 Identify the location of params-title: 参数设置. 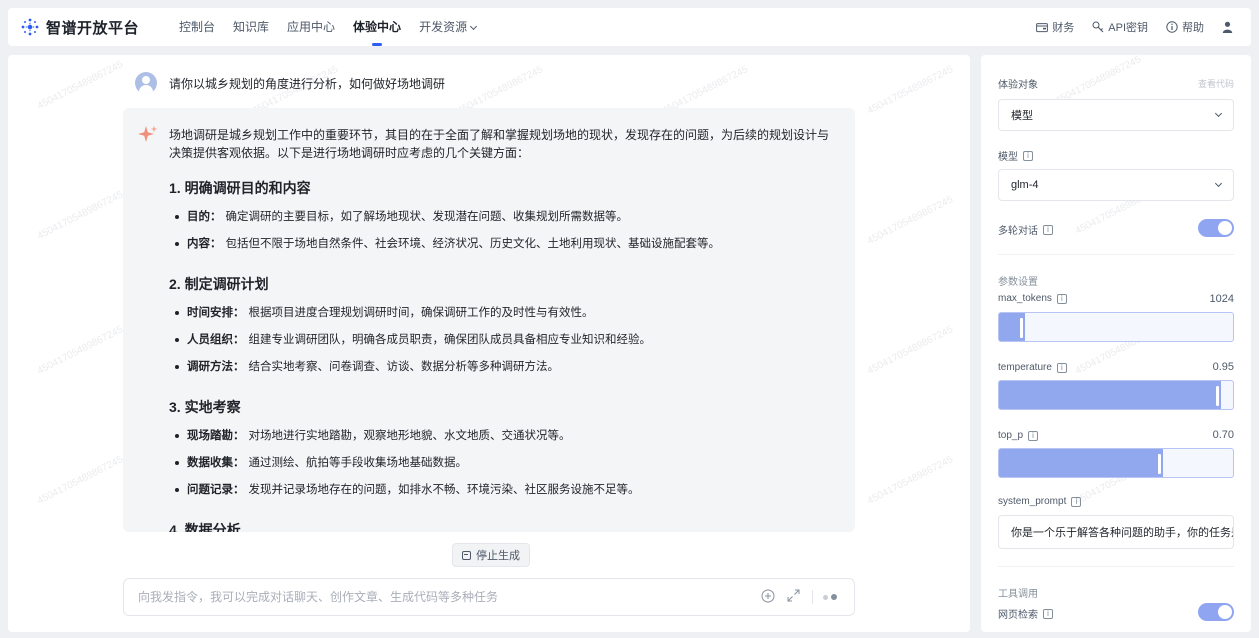
(1018, 282).